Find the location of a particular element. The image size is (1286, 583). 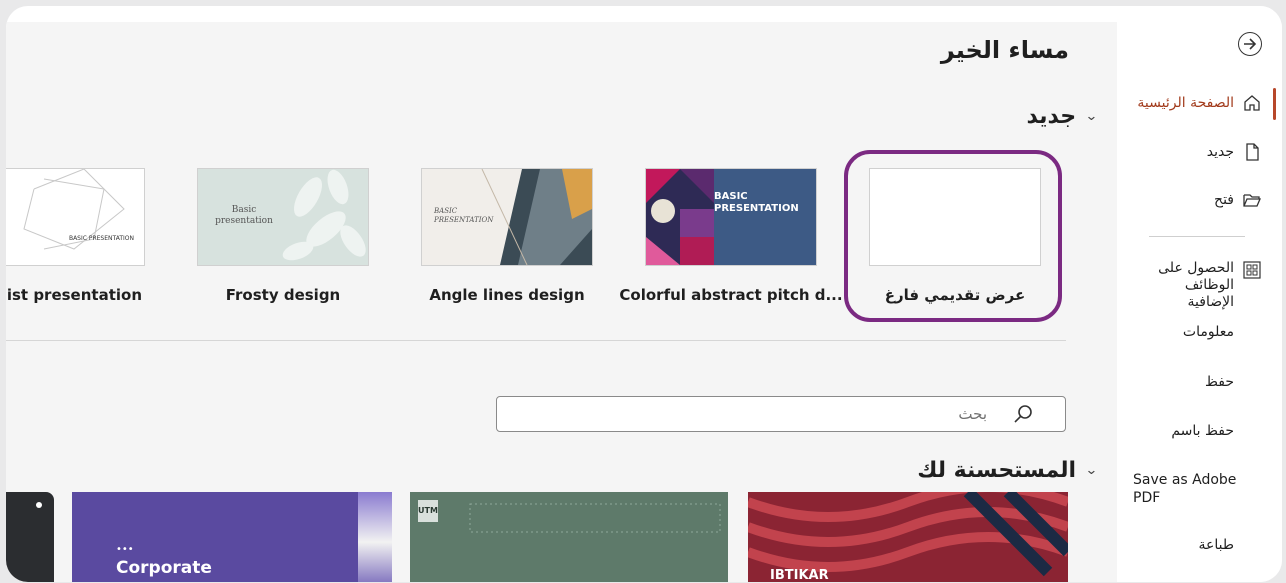

back-arrow-icon is located at coordinates (1250, 44).